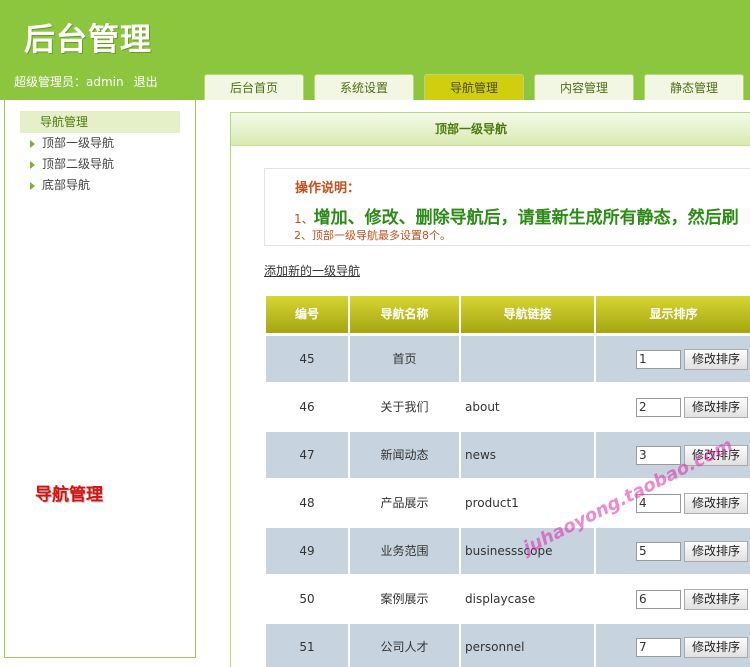  I want to click on table-row: 50 案例展示 displaycase 6 修改排序, so click(508, 599).